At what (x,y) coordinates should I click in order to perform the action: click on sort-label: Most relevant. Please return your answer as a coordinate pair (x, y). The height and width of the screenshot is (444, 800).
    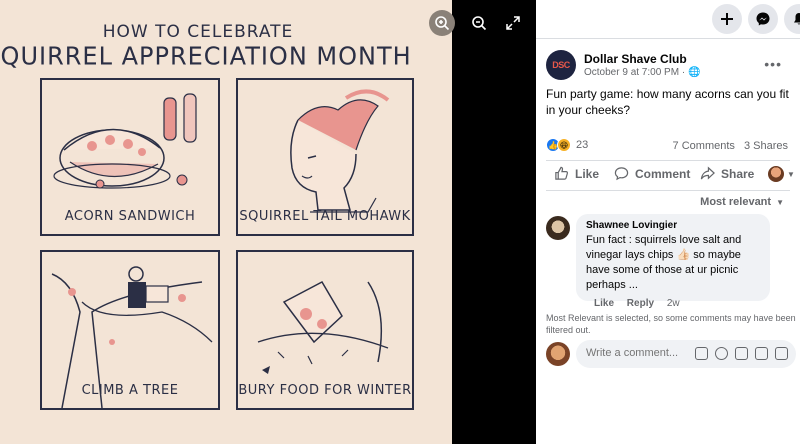
    Looking at the image, I should click on (736, 202).